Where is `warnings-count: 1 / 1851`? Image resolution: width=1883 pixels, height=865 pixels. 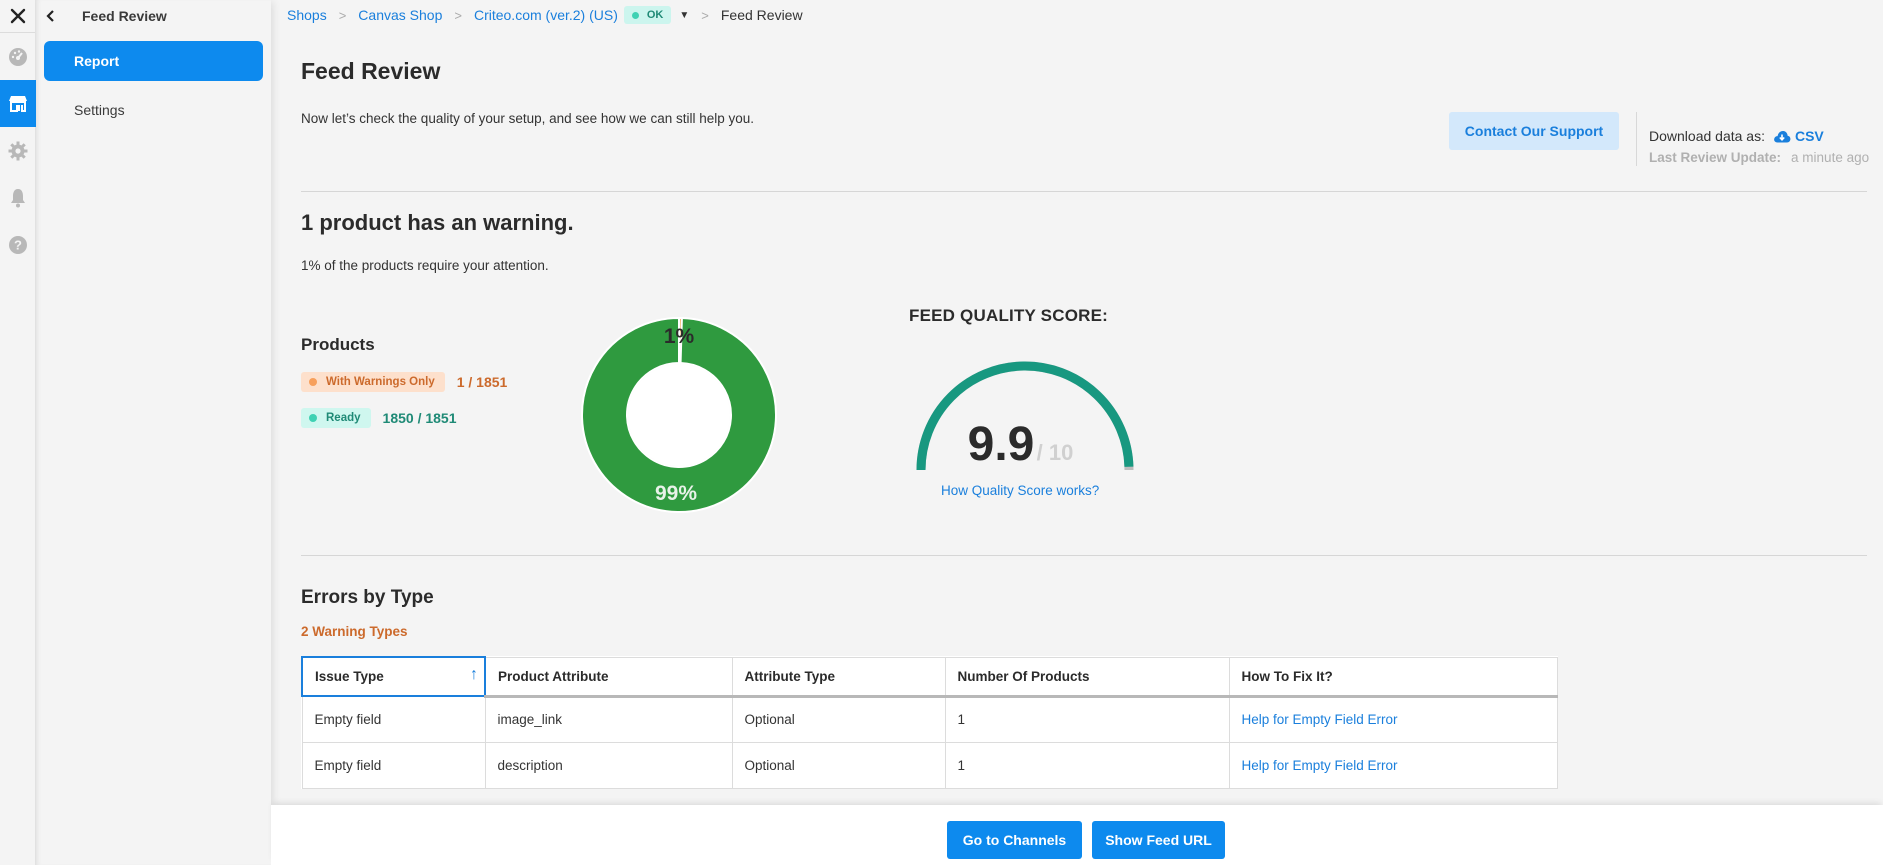
warnings-count: 1 / 1851 is located at coordinates (482, 382).